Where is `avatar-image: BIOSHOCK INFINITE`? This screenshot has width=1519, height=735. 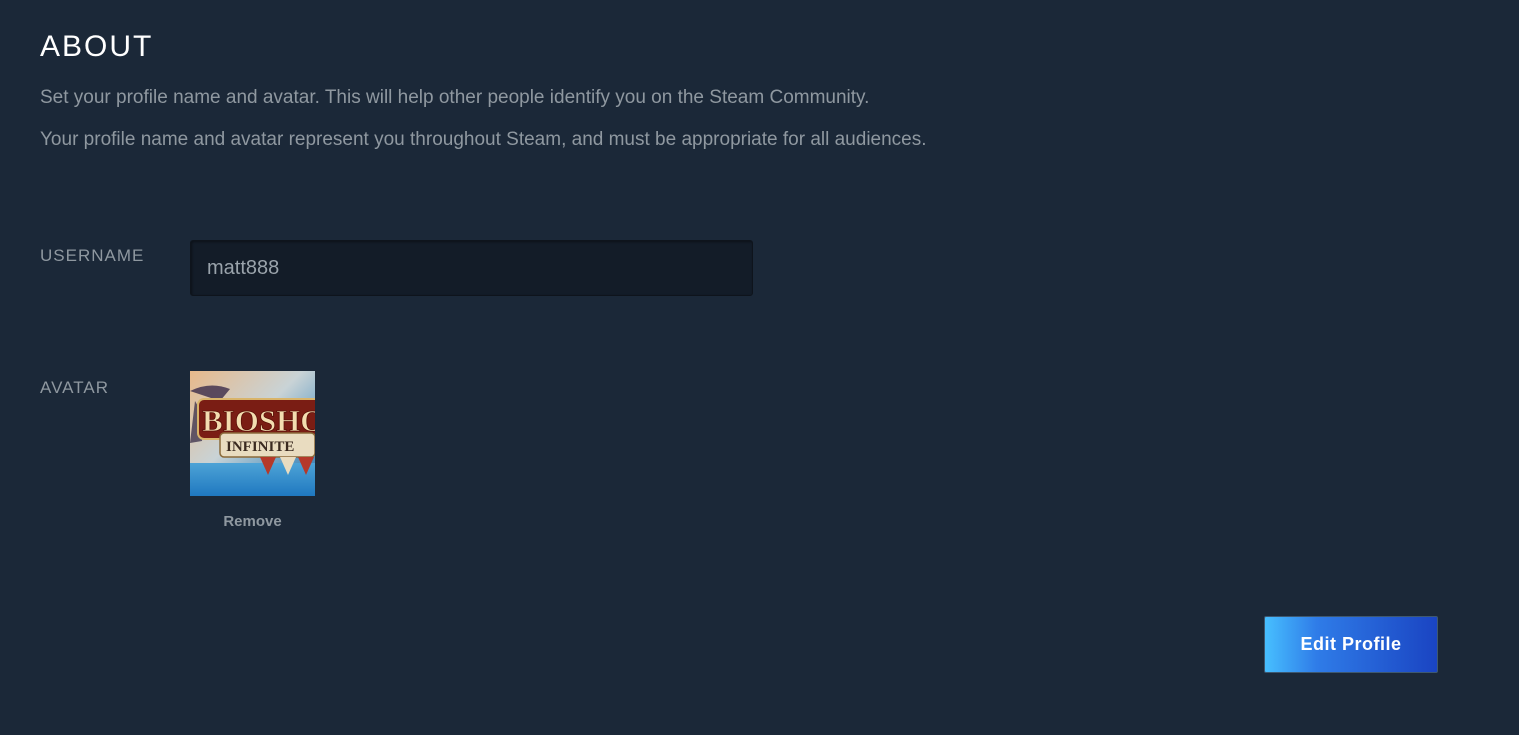
avatar-image: BIOSHOCK INFINITE is located at coordinates (252, 433).